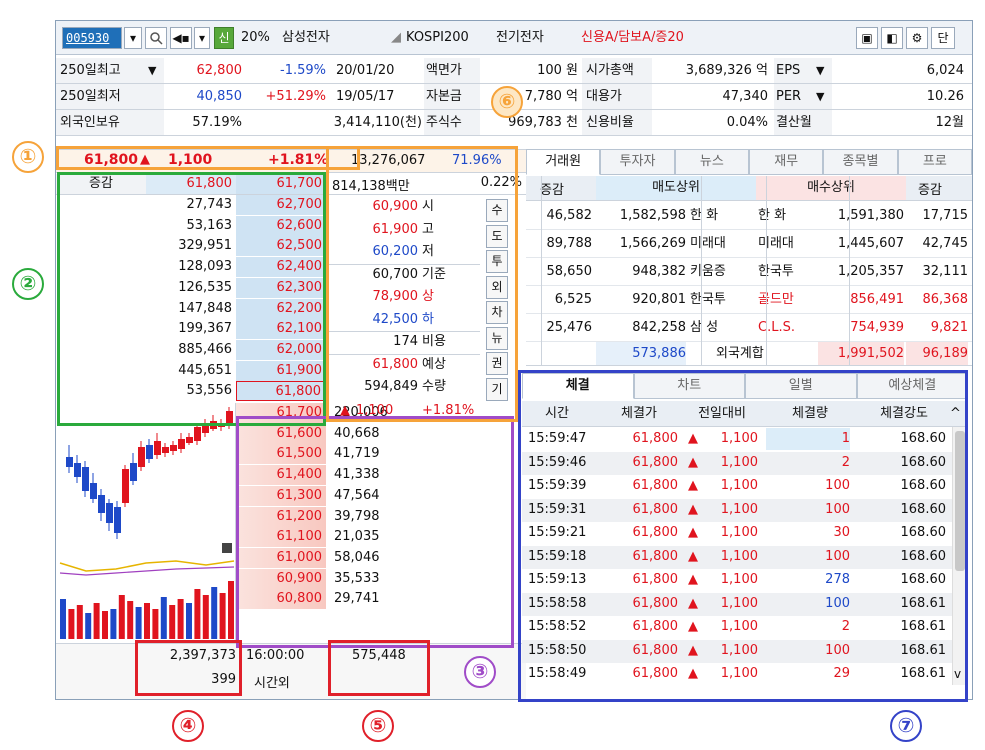  What do you see at coordinates (867, 38) in the screenshot?
I see `window-icon: ▣` at bounding box center [867, 38].